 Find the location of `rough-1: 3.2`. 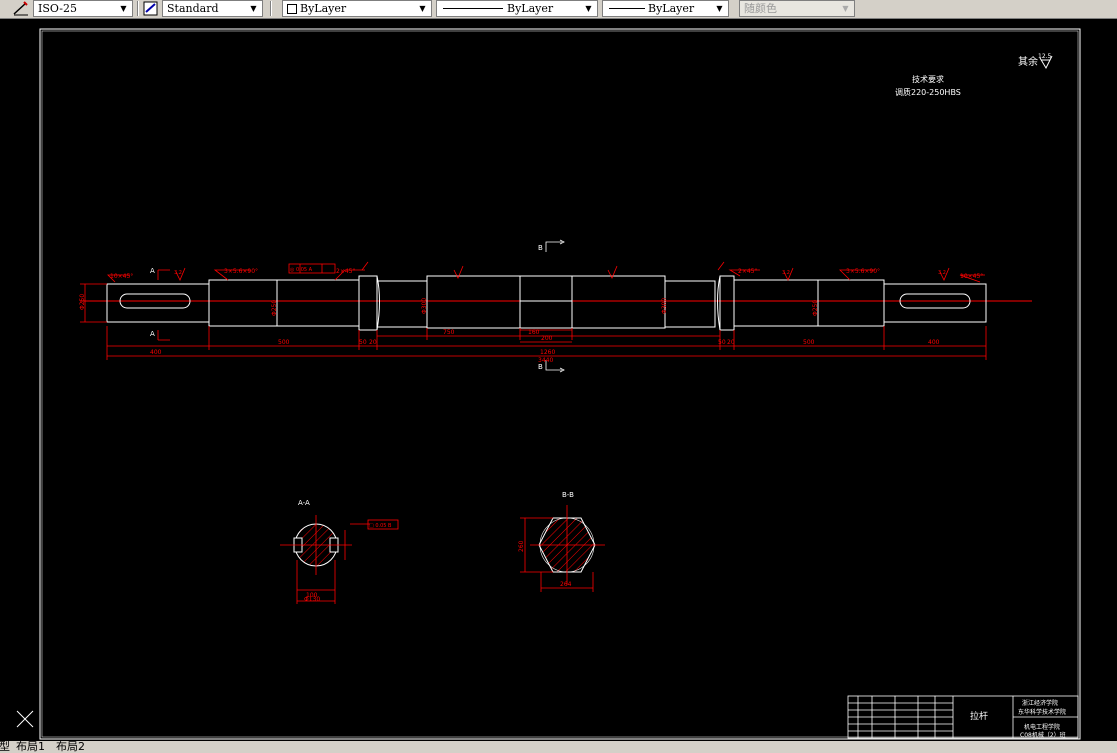

rough-1: 3.2 is located at coordinates (178, 273).